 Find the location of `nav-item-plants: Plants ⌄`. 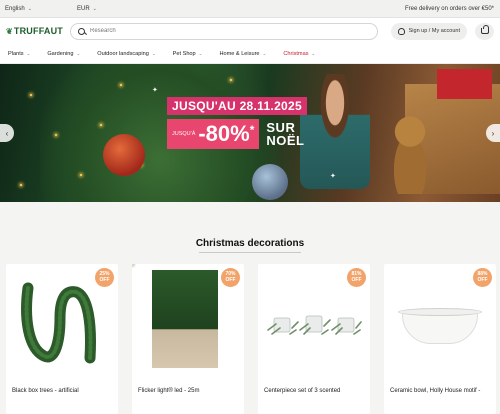

nav-item-plants: Plants ⌄ is located at coordinates (19, 54).